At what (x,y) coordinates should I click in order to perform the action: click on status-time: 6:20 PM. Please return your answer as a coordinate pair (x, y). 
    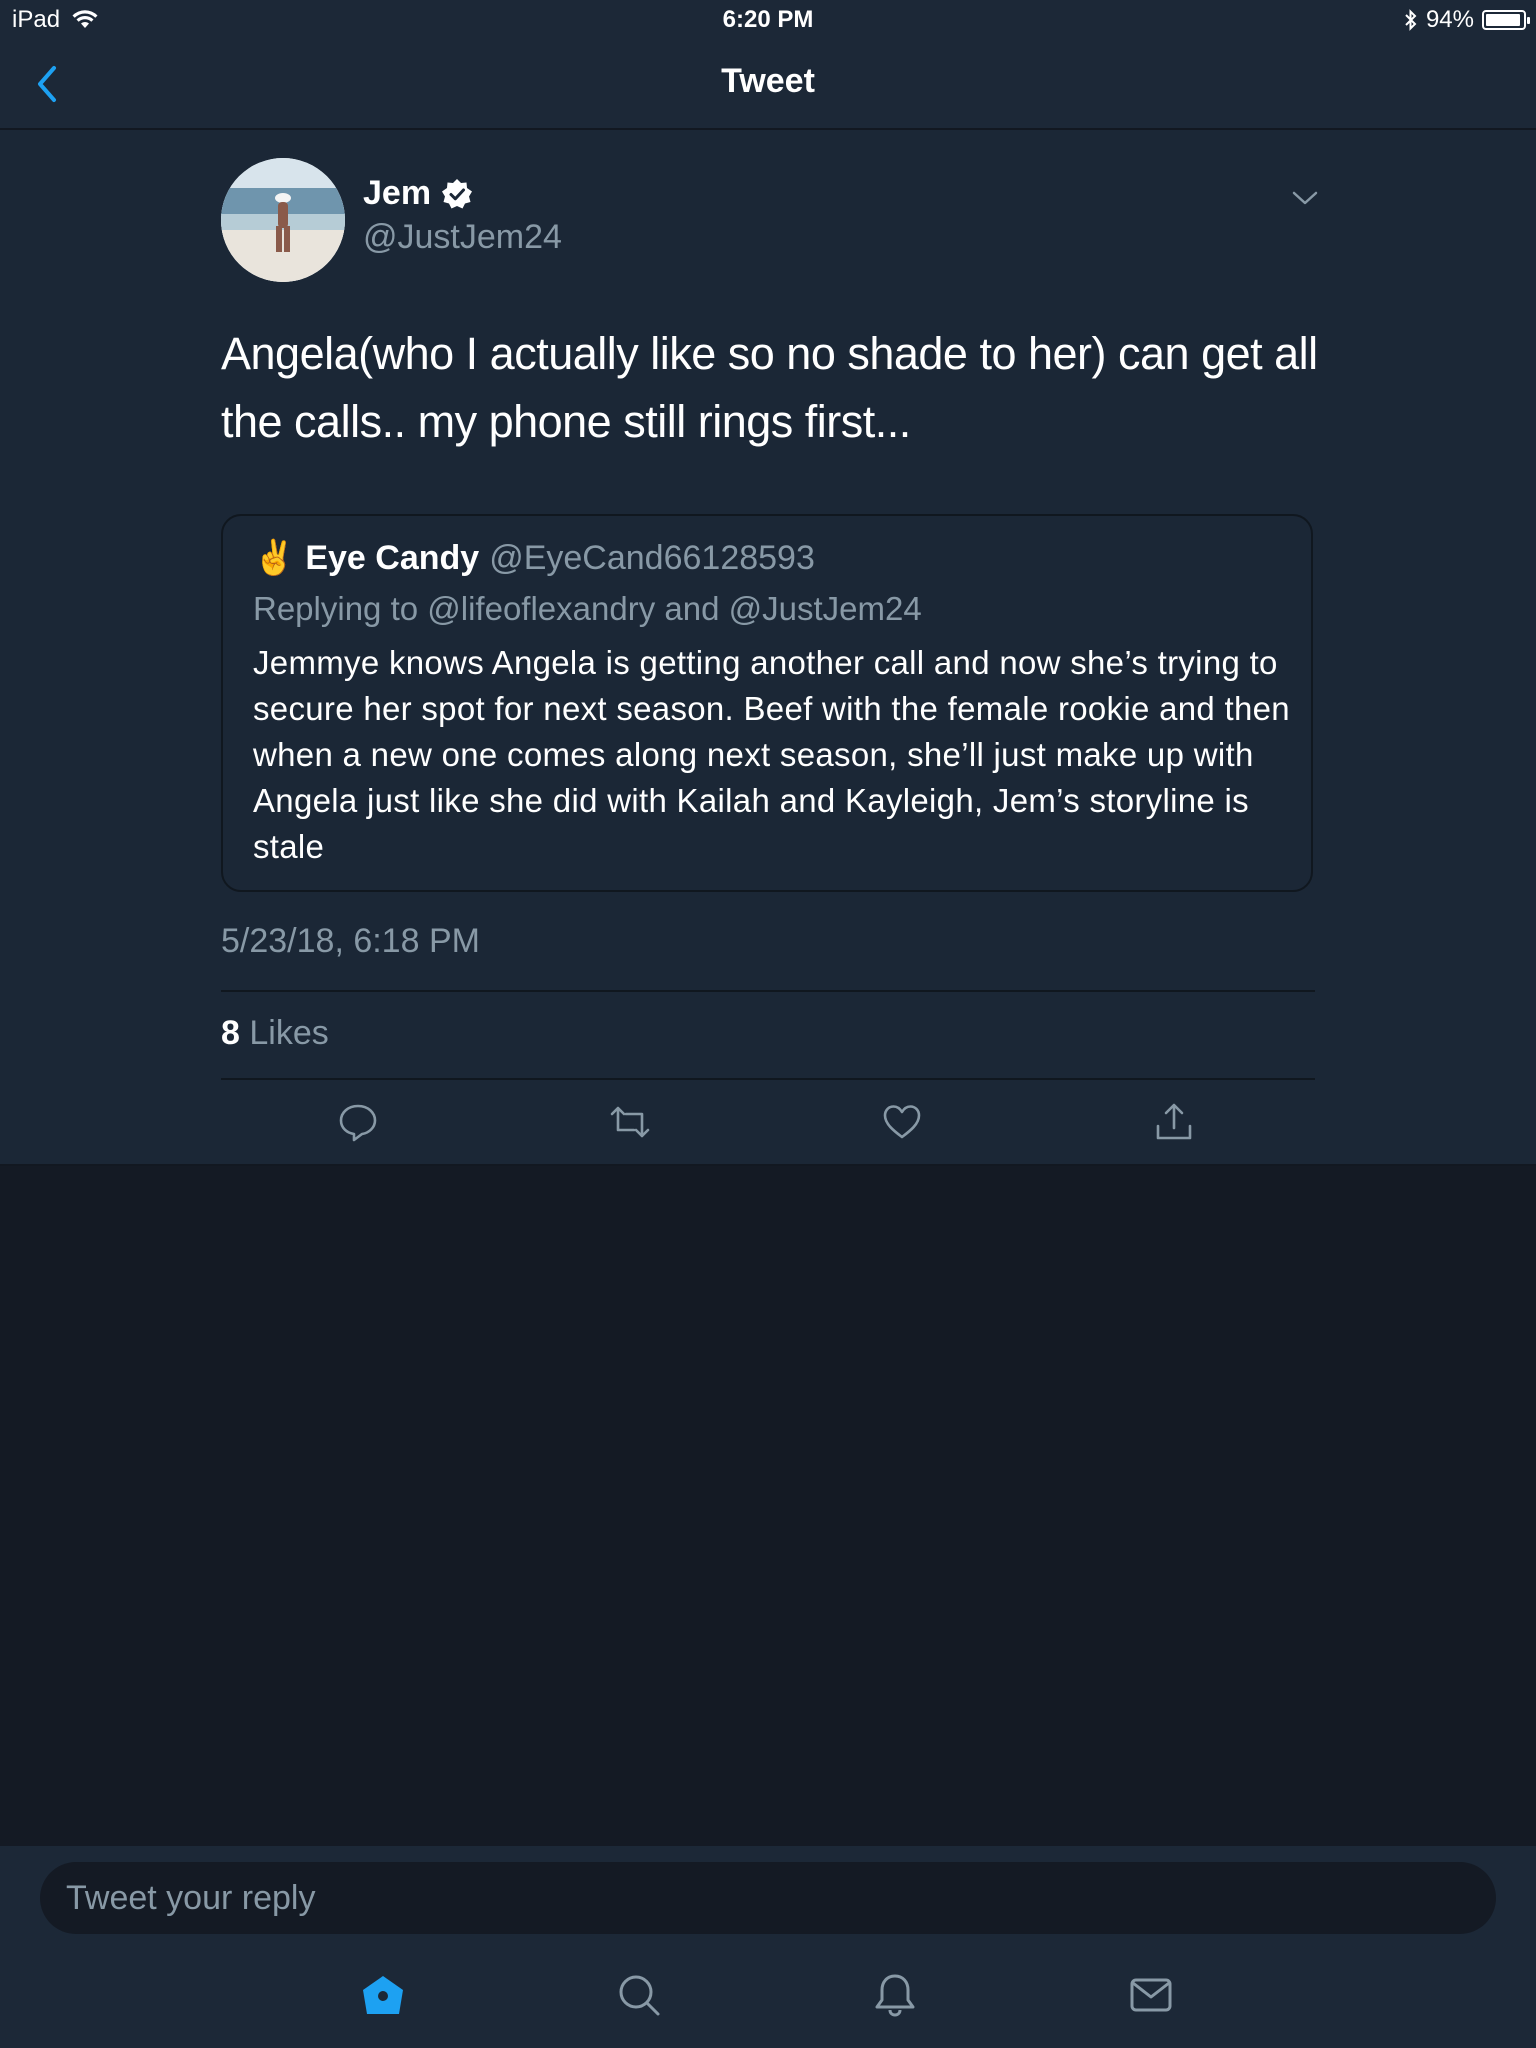
    Looking at the image, I should click on (768, 19).